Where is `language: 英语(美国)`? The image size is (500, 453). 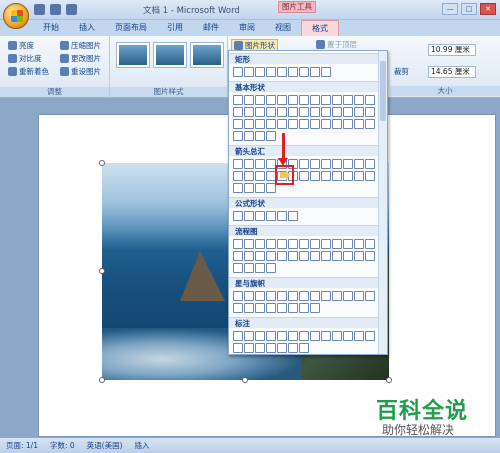
language: 英语(美国) is located at coordinates (105, 445).